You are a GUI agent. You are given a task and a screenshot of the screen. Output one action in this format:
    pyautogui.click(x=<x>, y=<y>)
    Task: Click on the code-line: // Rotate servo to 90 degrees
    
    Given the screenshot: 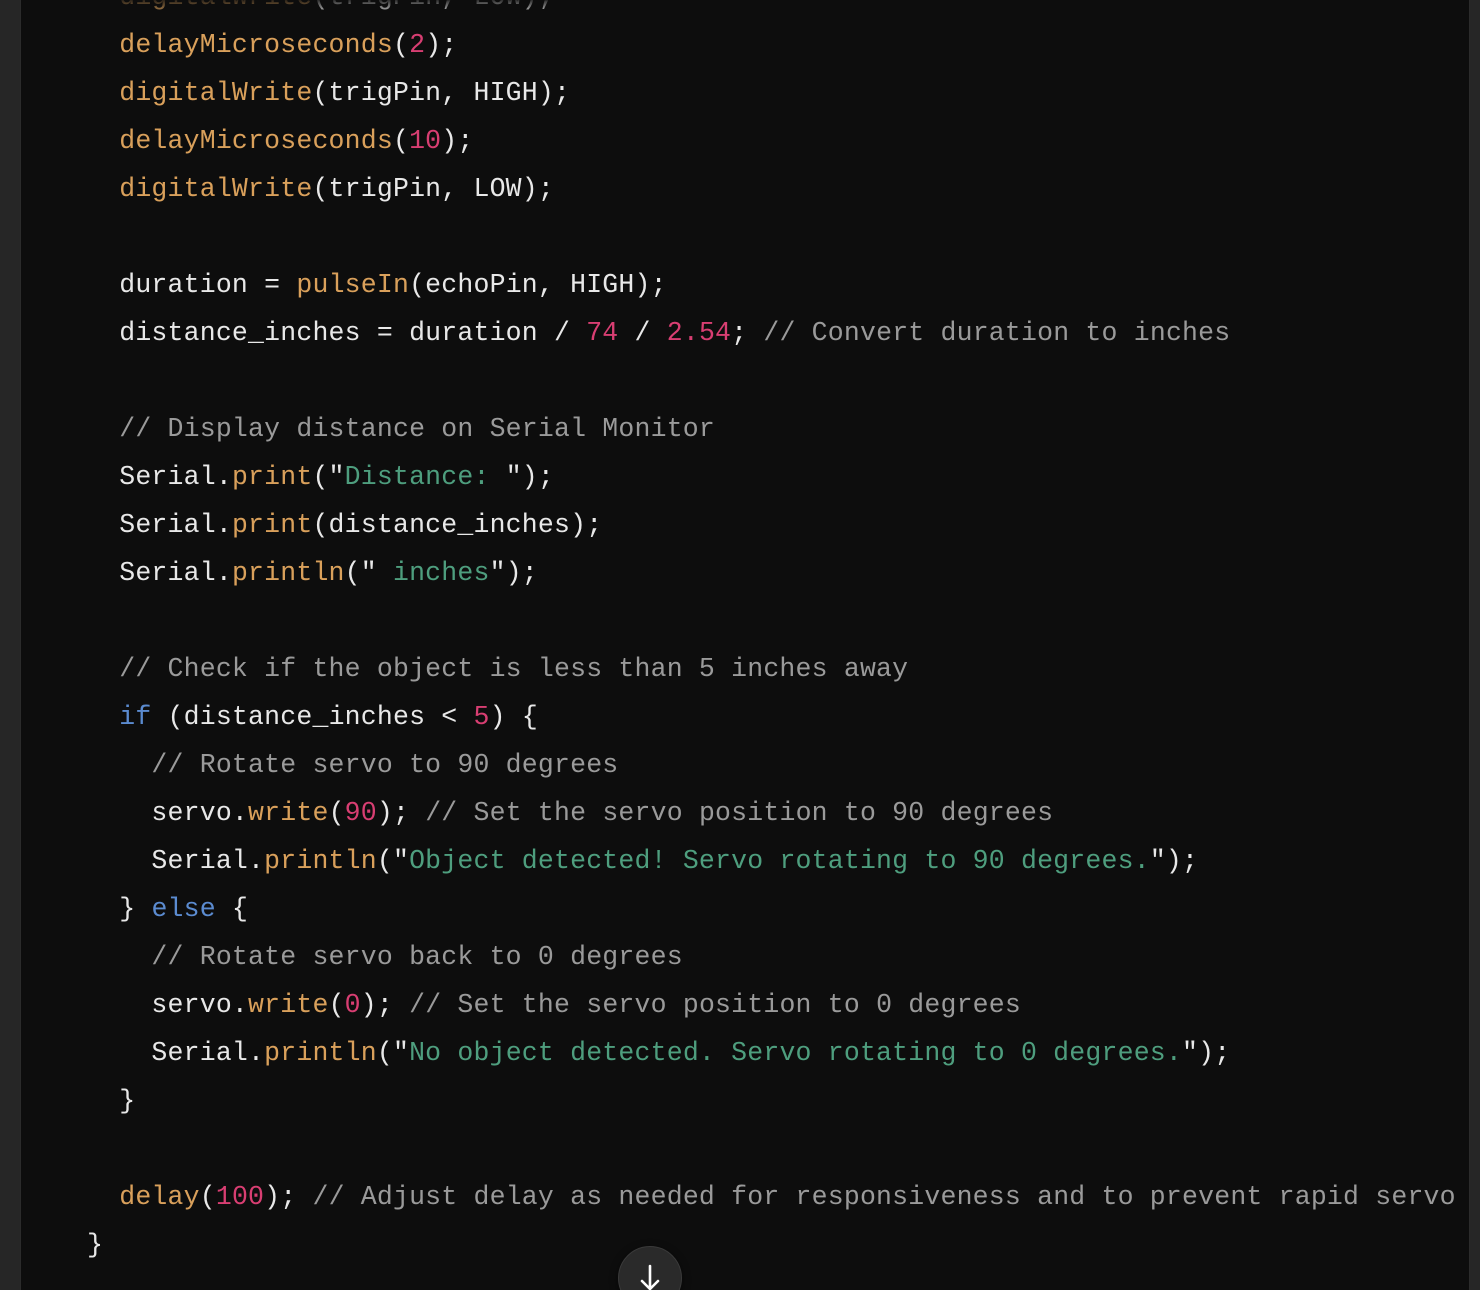 What is the action you would take?
    pyautogui.click(x=352, y=765)
    